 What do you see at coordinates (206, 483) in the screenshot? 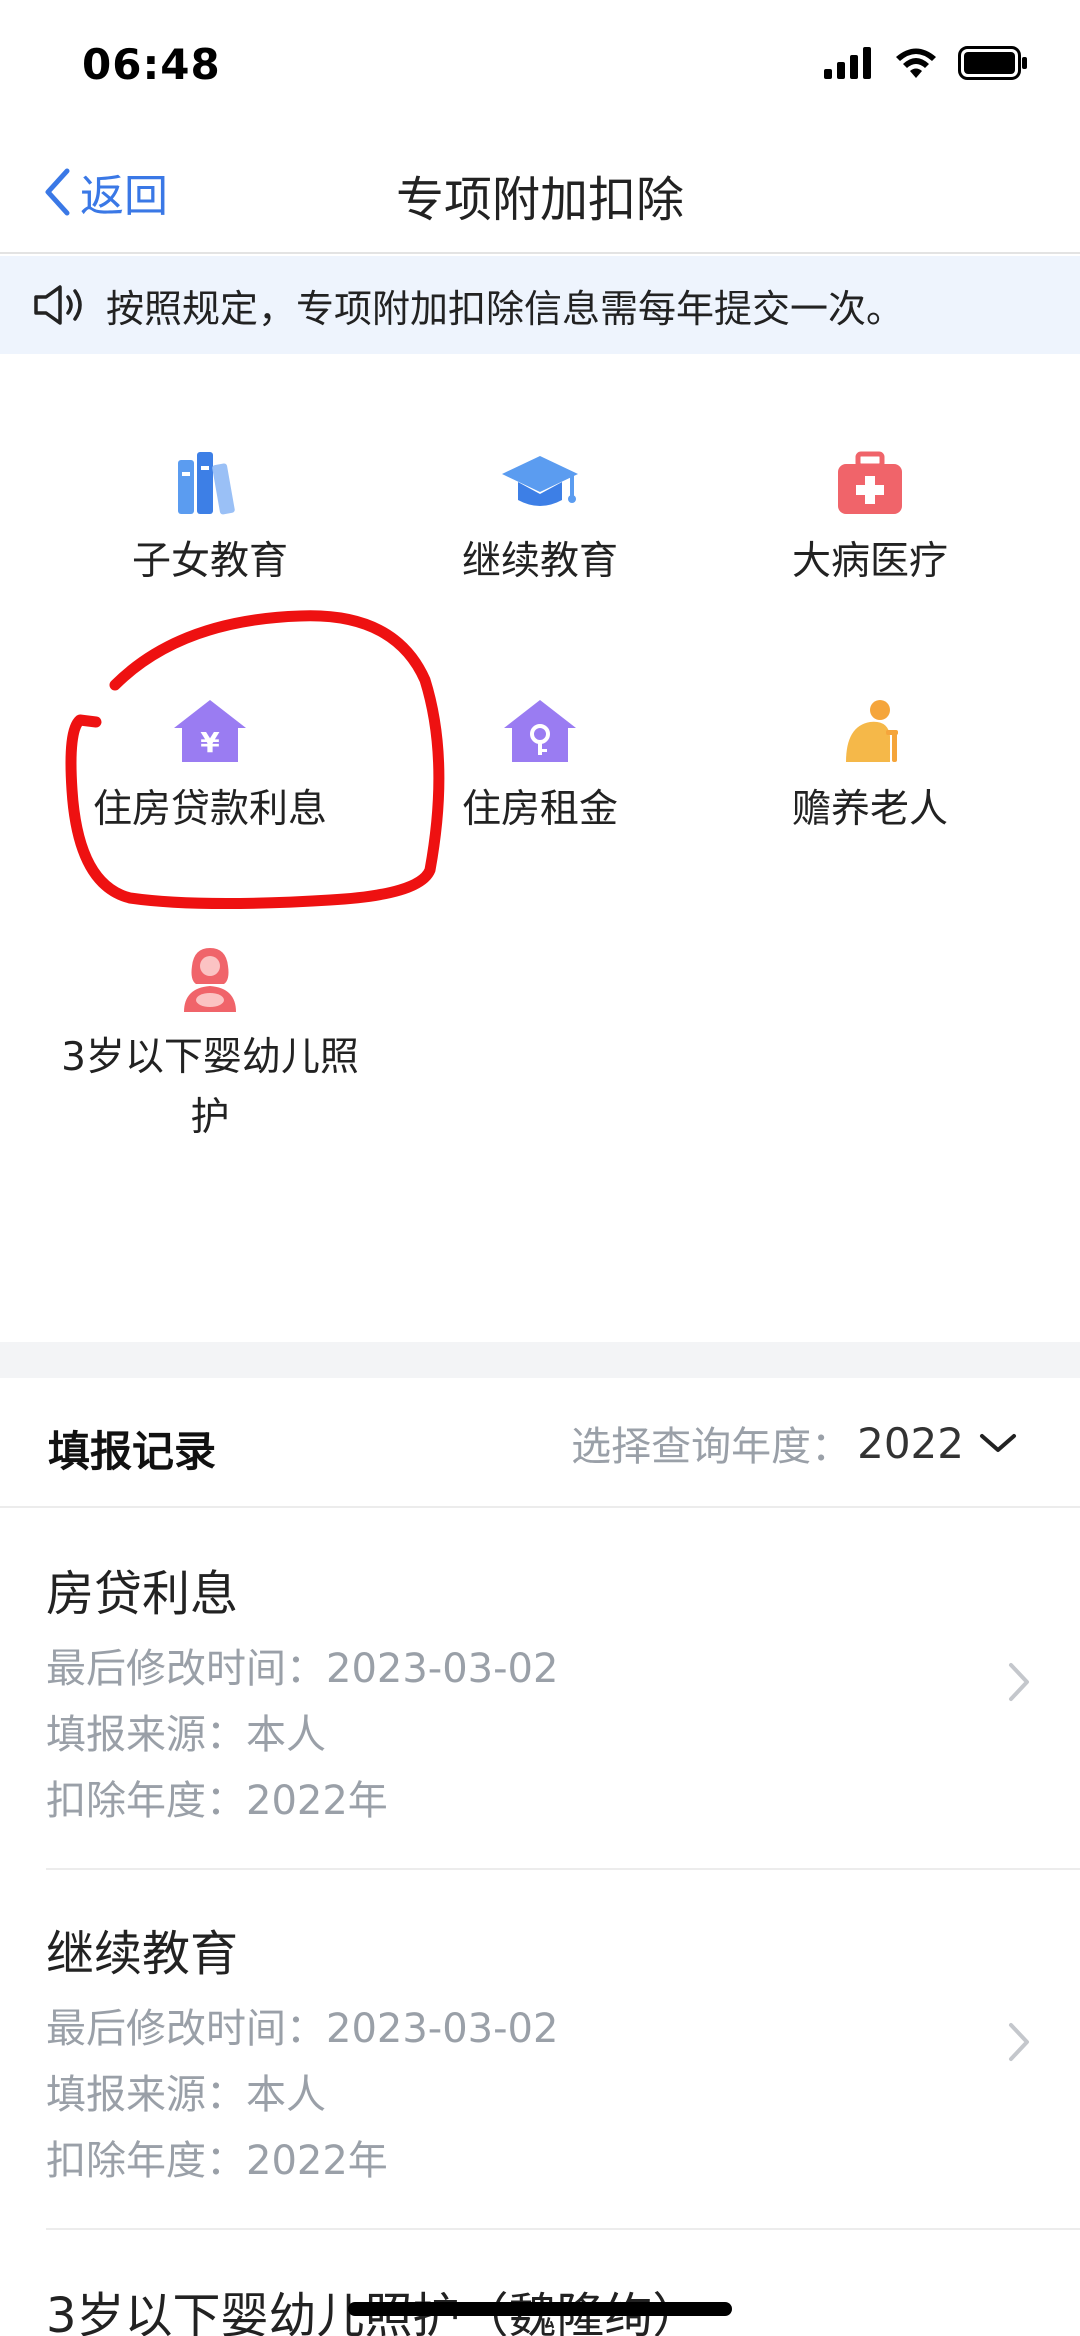
I see `books-icon` at bounding box center [206, 483].